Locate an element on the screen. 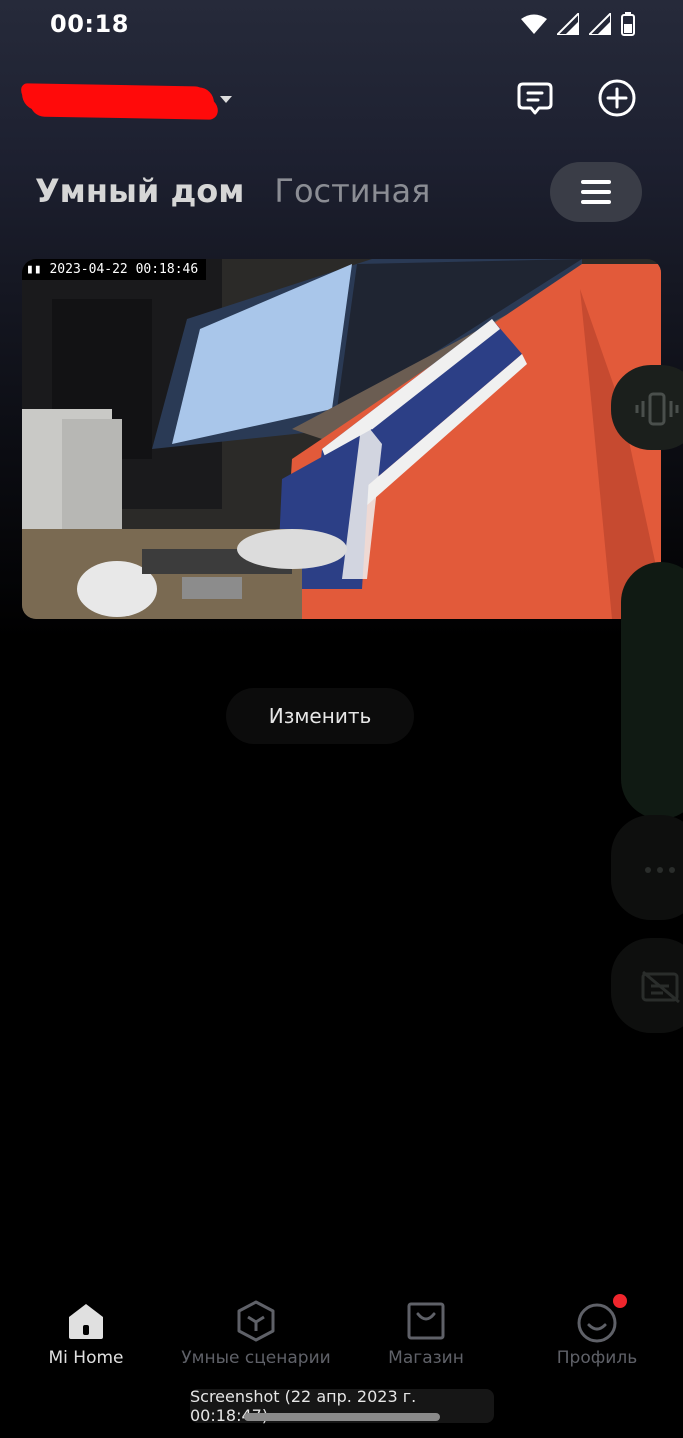  signal-icon is located at coordinates (567, 24).